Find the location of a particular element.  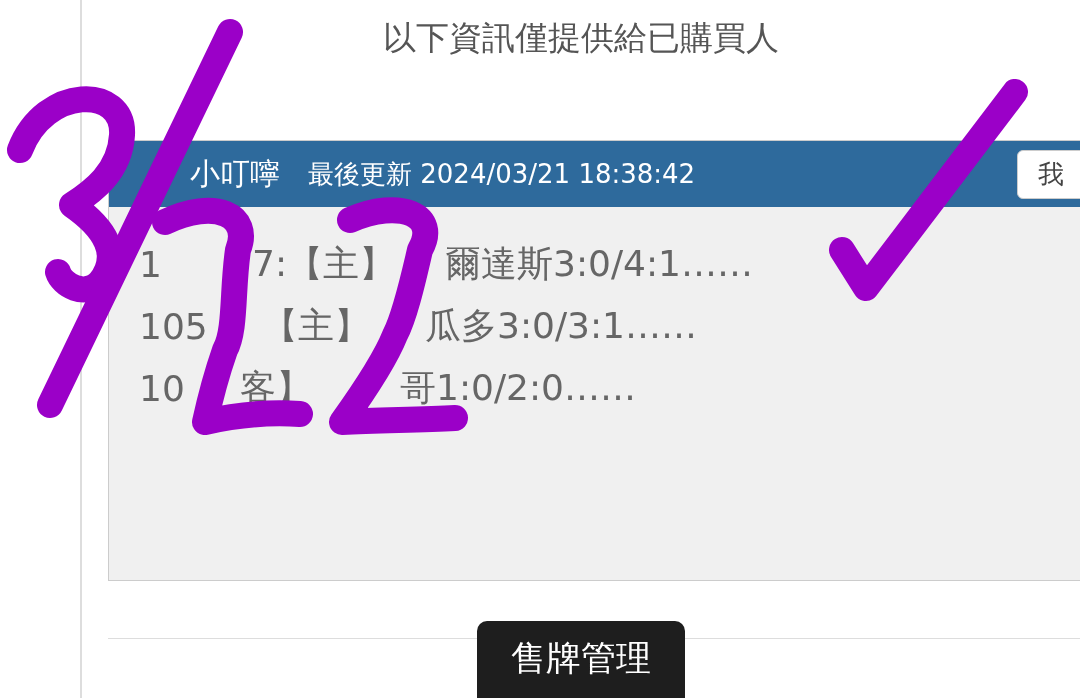

notice-text: 以下資訊僅提供給已購買人 is located at coordinates (581, 38).